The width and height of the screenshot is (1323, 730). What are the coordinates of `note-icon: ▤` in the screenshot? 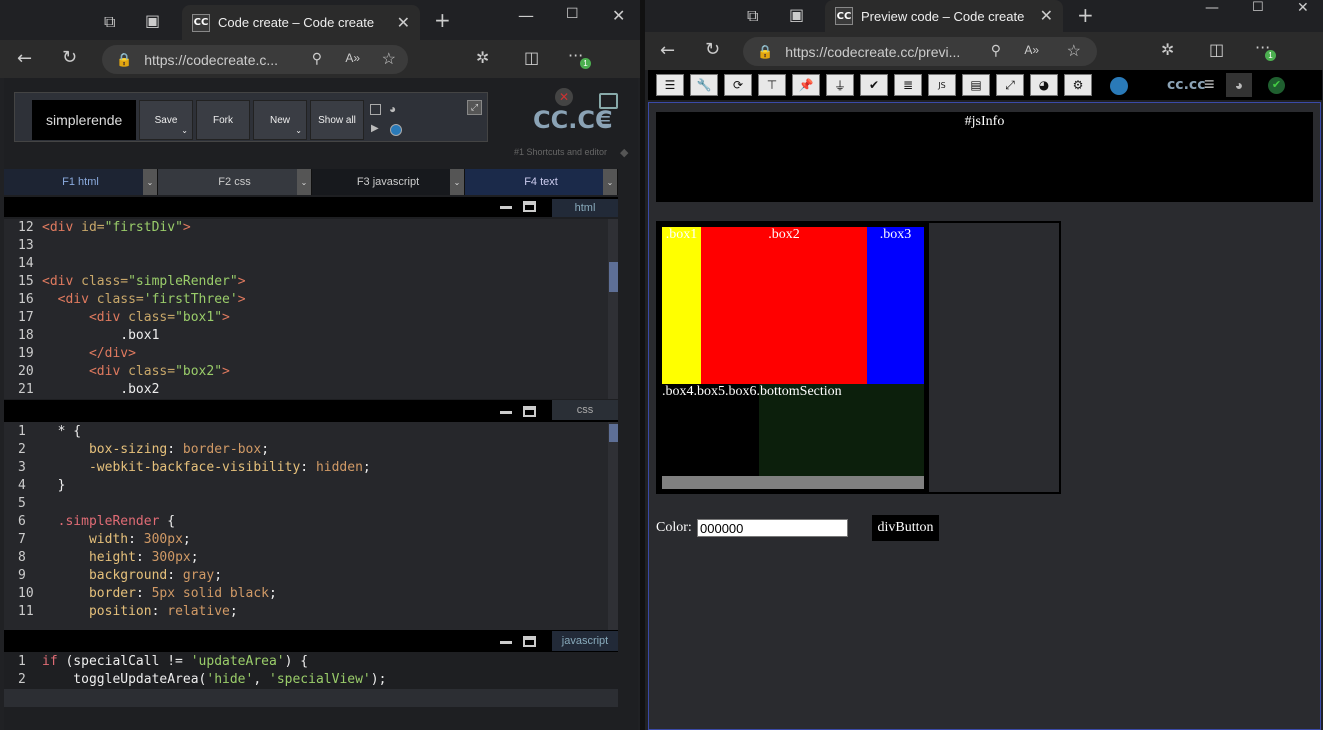 It's located at (976, 85).